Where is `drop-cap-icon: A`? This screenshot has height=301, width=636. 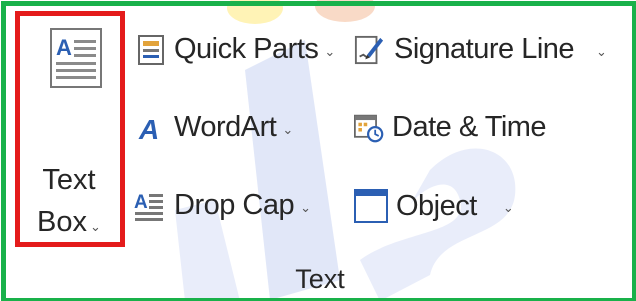 drop-cap-icon: A is located at coordinates (149, 206).